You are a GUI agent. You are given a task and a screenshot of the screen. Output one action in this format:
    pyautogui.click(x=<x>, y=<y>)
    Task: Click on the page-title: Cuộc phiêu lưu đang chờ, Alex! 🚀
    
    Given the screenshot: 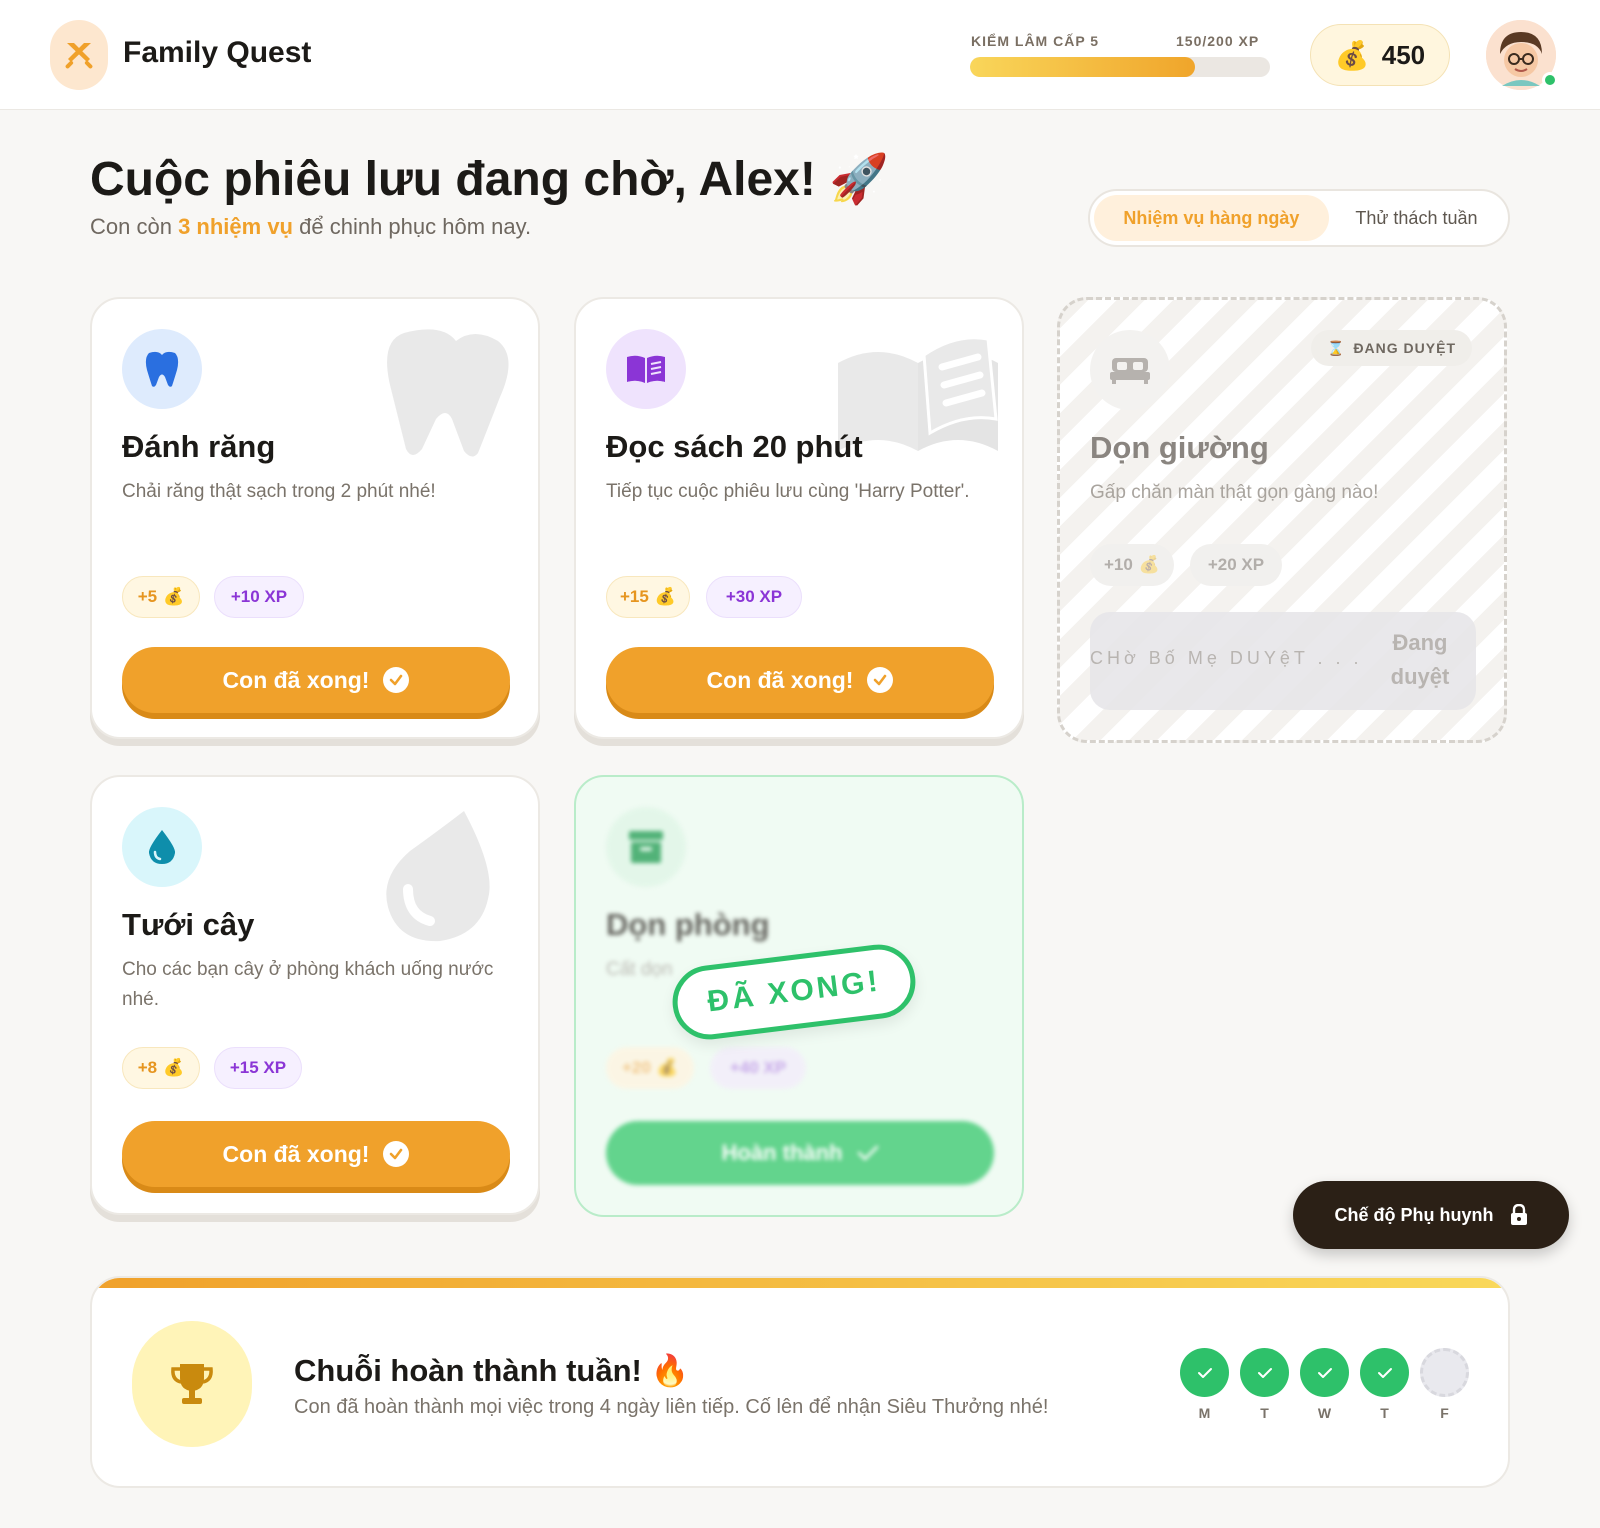 What is the action you would take?
    pyautogui.click(x=489, y=179)
    